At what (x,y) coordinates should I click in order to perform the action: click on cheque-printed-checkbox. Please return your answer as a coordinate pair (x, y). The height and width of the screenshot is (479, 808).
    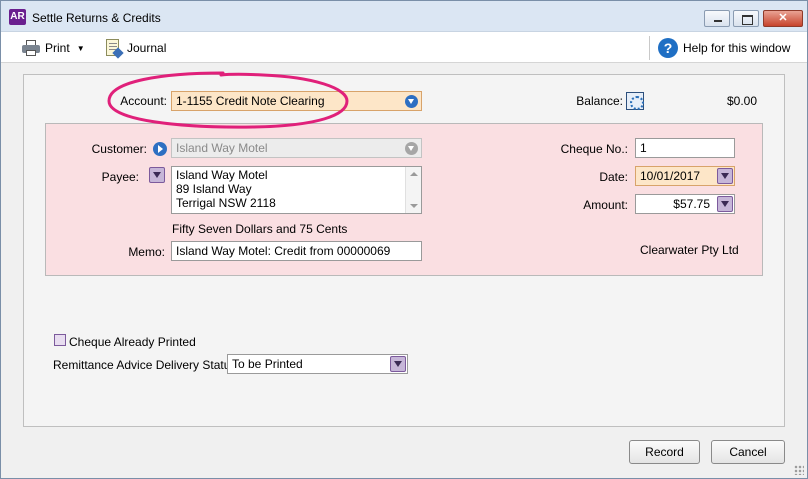
    Looking at the image, I should click on (60, 340).